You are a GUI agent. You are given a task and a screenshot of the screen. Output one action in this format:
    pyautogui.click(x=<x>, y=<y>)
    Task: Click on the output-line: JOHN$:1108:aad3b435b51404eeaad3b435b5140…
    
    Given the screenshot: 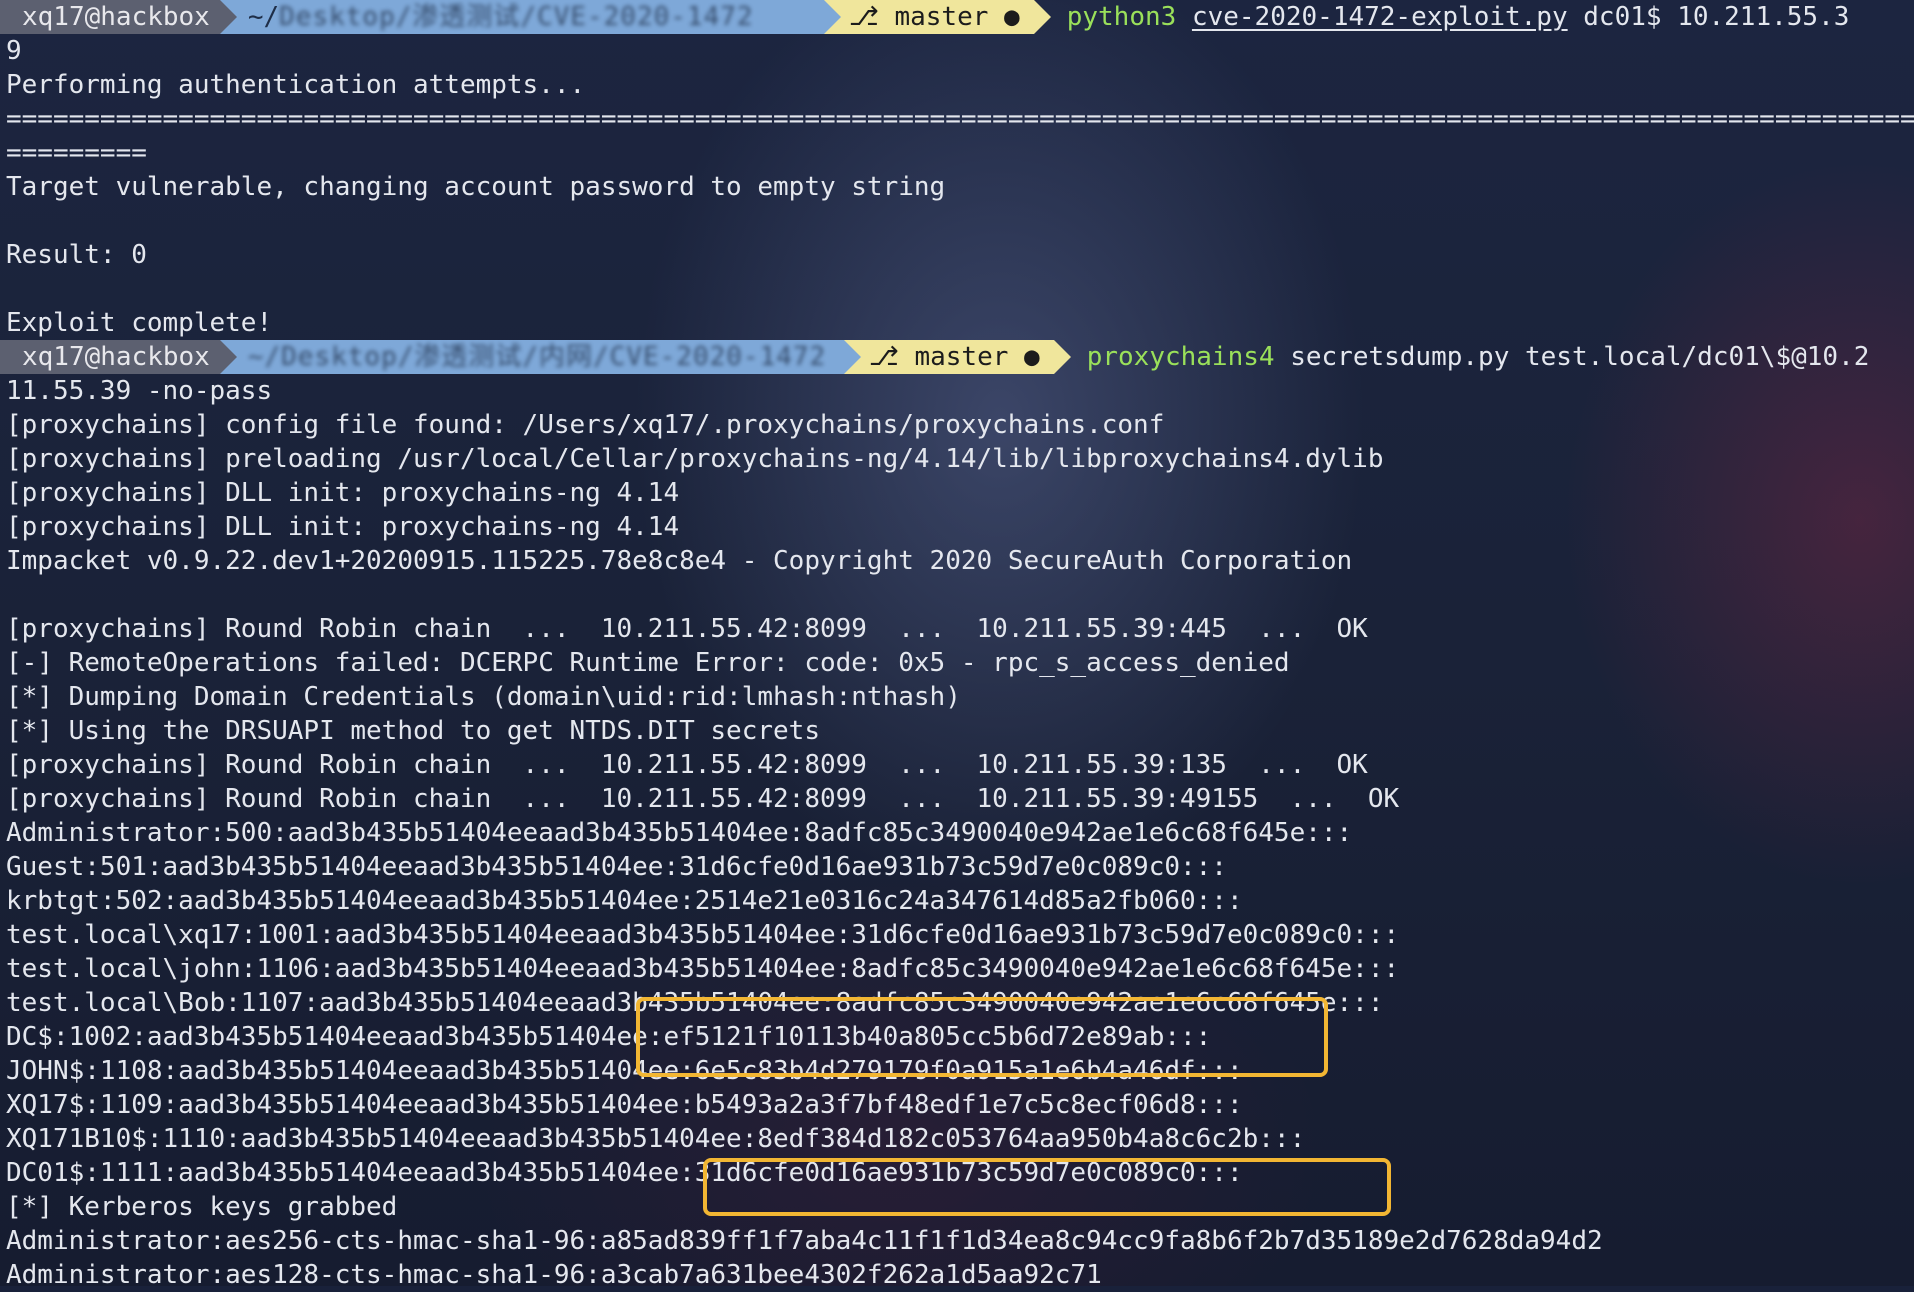 What is the action you would take?
    pyautogui.click(x=624, y=1071)
    